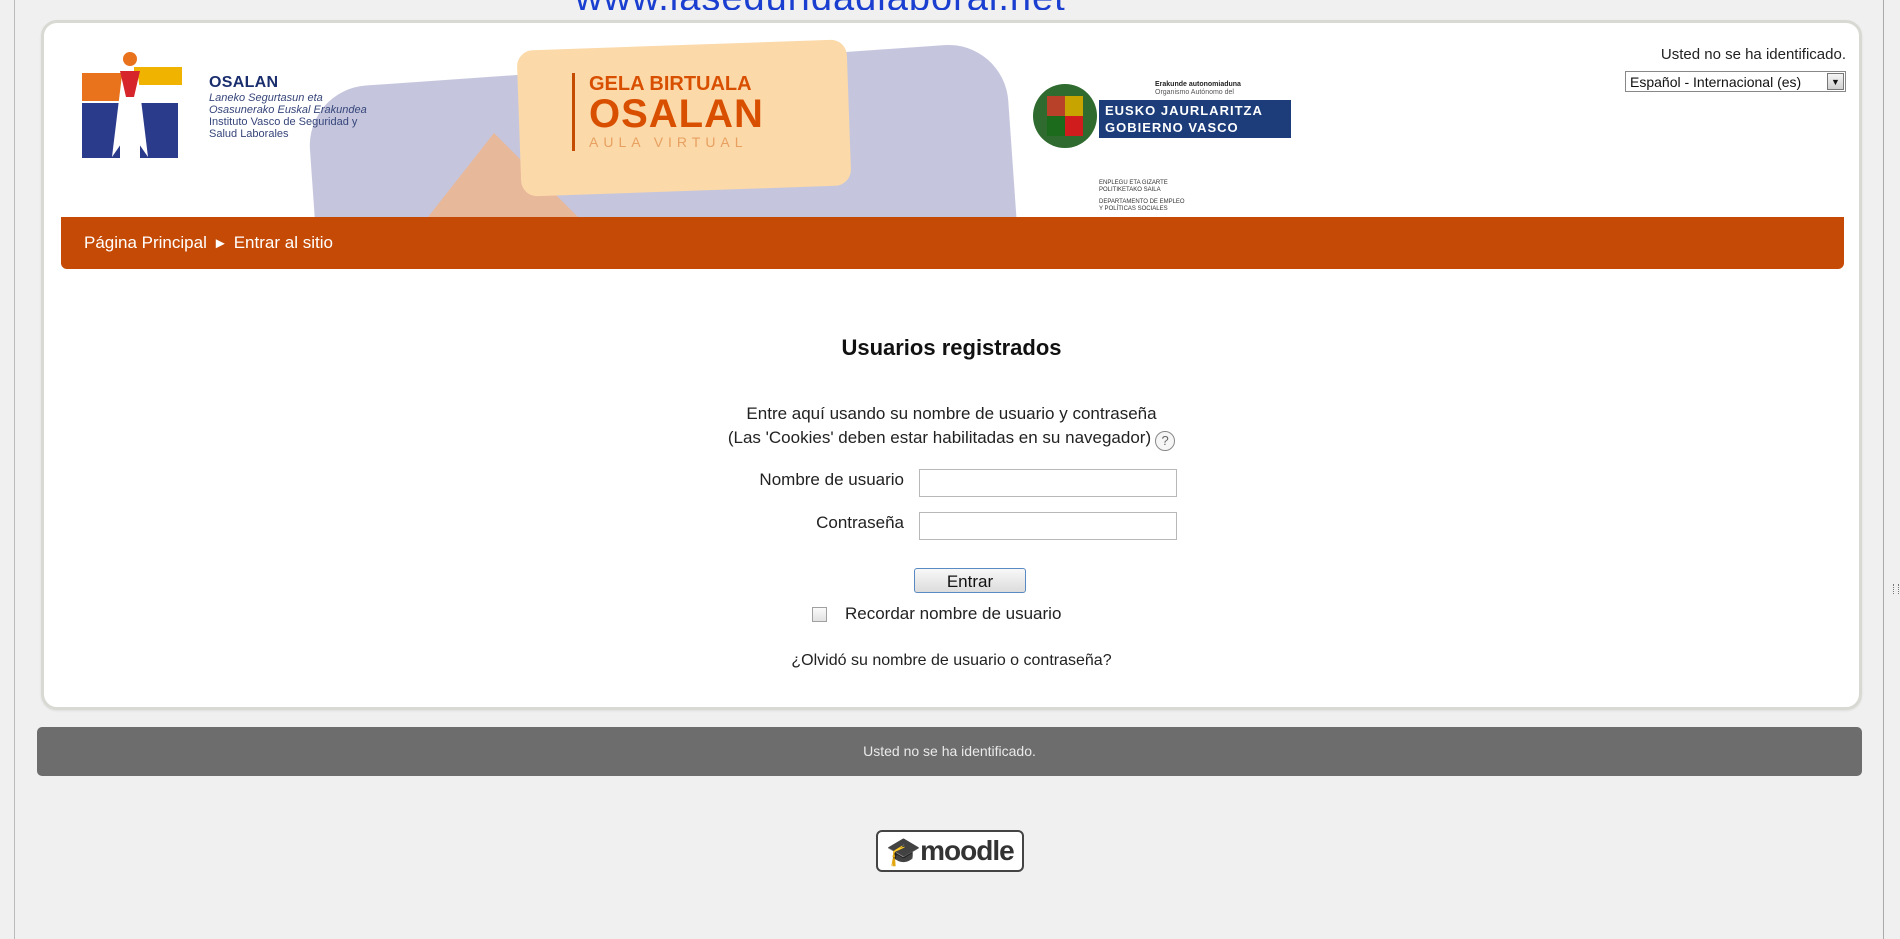 The height and width of the screenshot is (939, 1900). I want to click on site-url-link: www.laseguridadlaboral.net, so click(820, 5).